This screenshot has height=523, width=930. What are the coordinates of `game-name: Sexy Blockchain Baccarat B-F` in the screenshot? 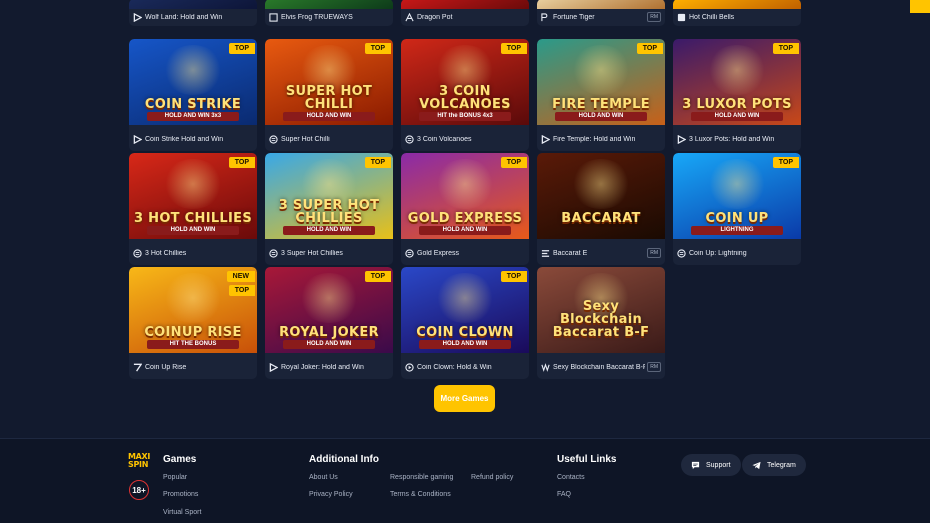 It's located at (599, 367).